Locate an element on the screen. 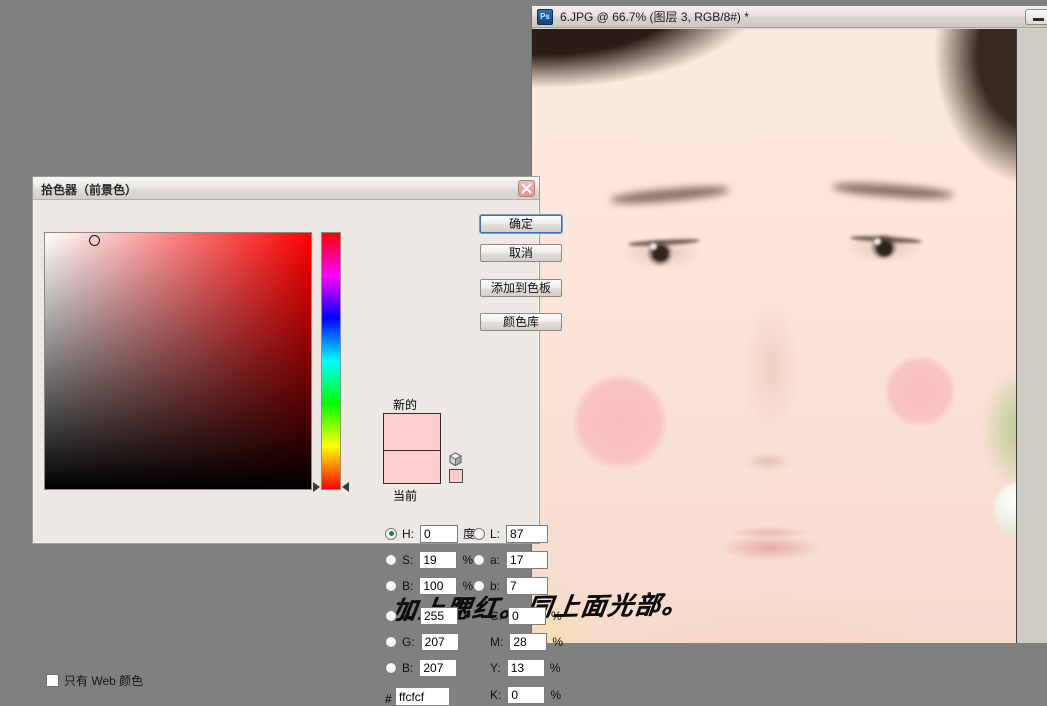 The width and height of the screenshot is (1047, 706). minimize-icon is located at coordinates (1038, 19).